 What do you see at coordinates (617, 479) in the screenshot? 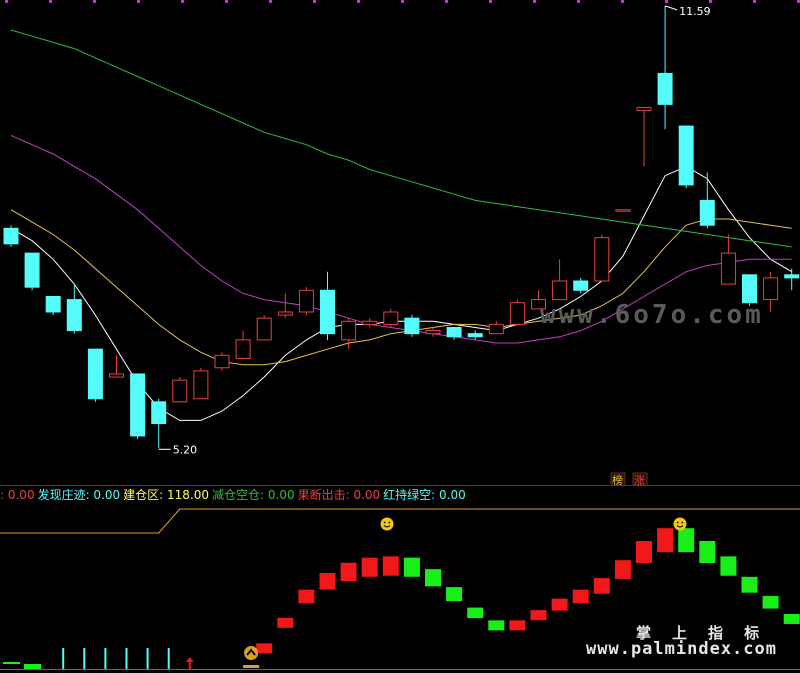
I see `badge-label: 榜` at bounding box center [617, 479].